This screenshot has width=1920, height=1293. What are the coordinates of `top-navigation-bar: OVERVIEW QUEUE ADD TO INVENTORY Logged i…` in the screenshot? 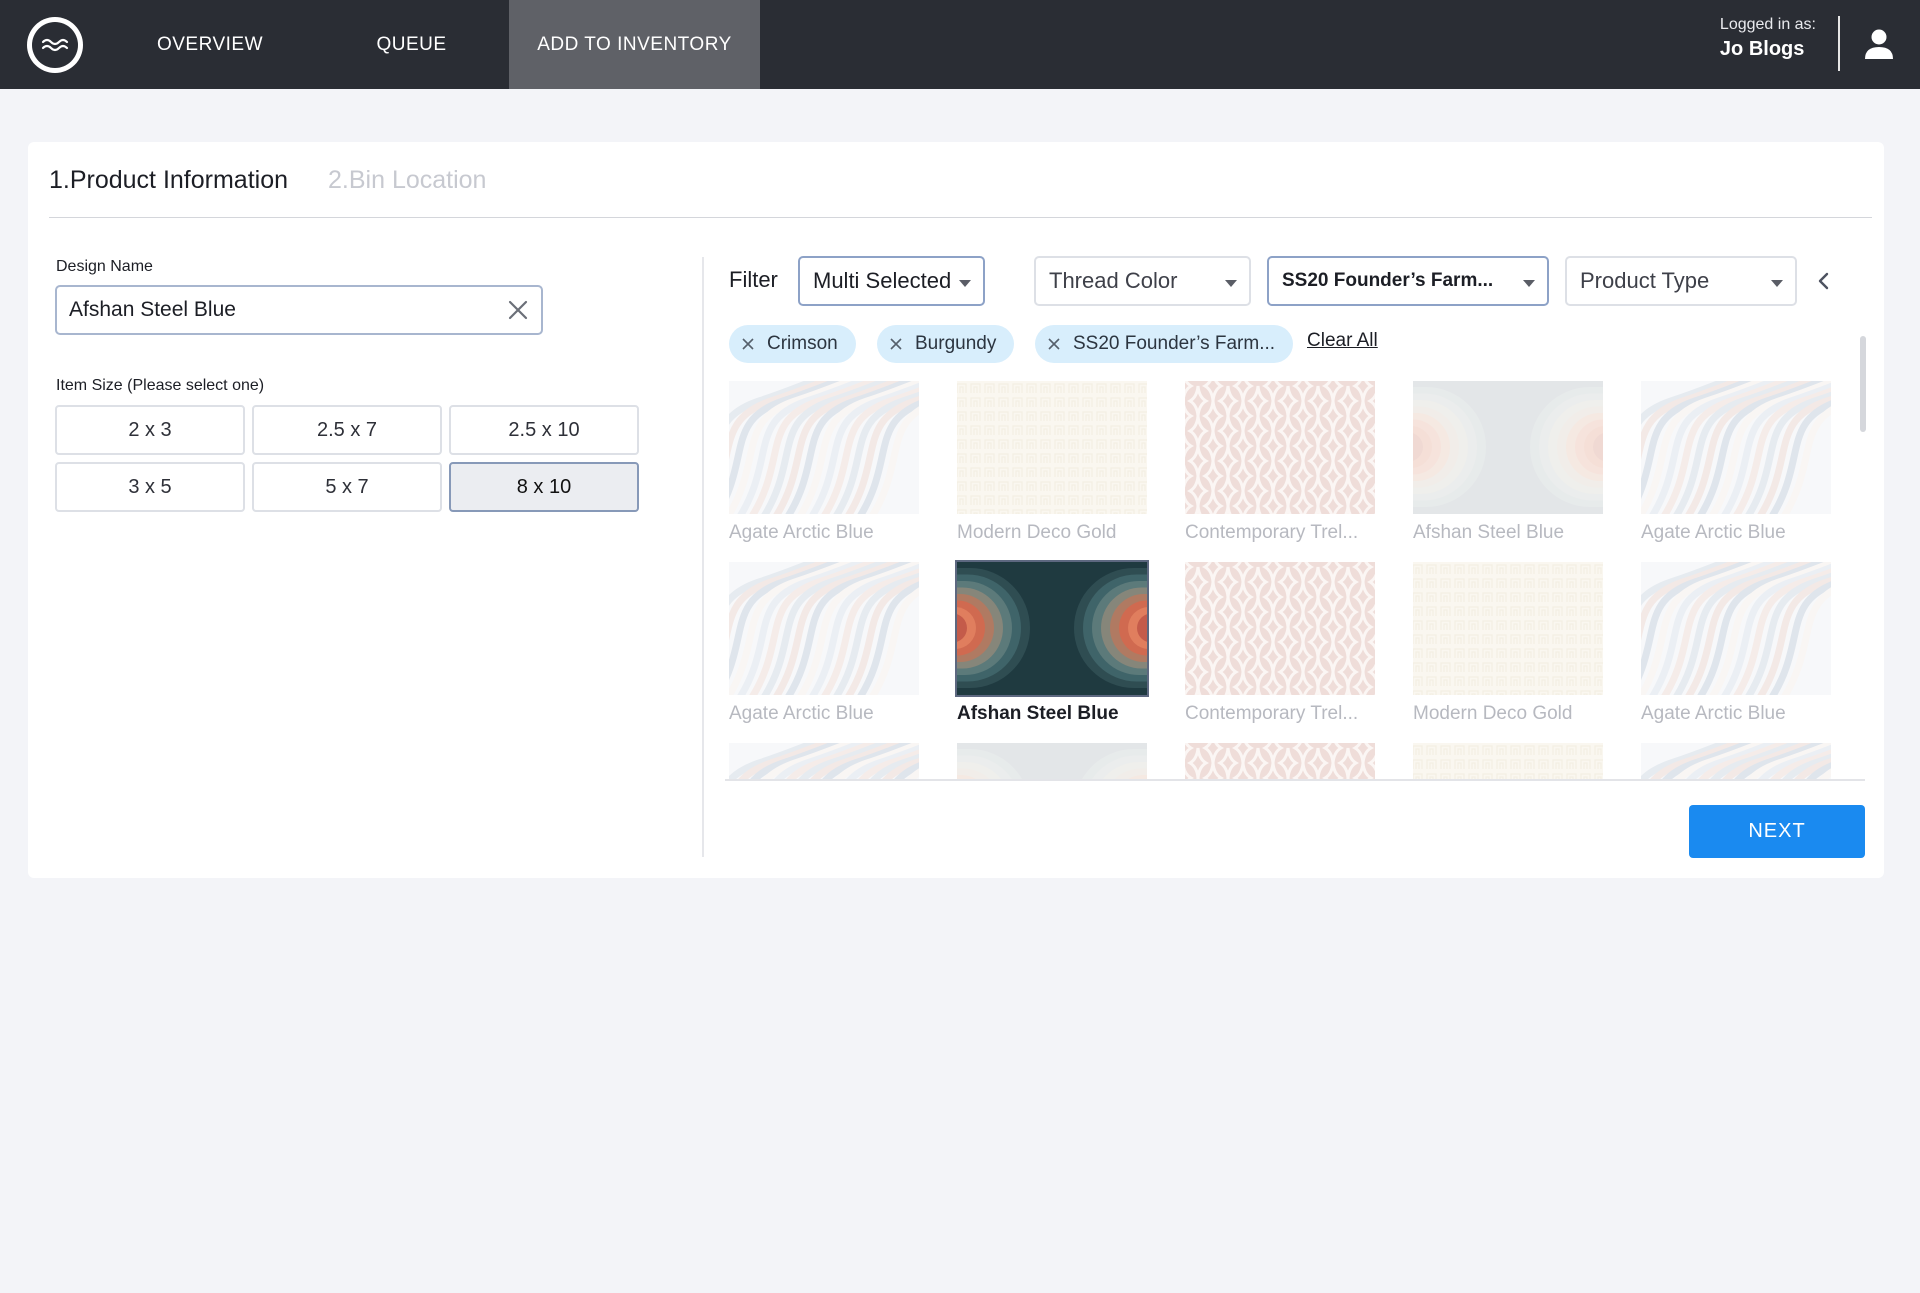 It's located at (960, 44).